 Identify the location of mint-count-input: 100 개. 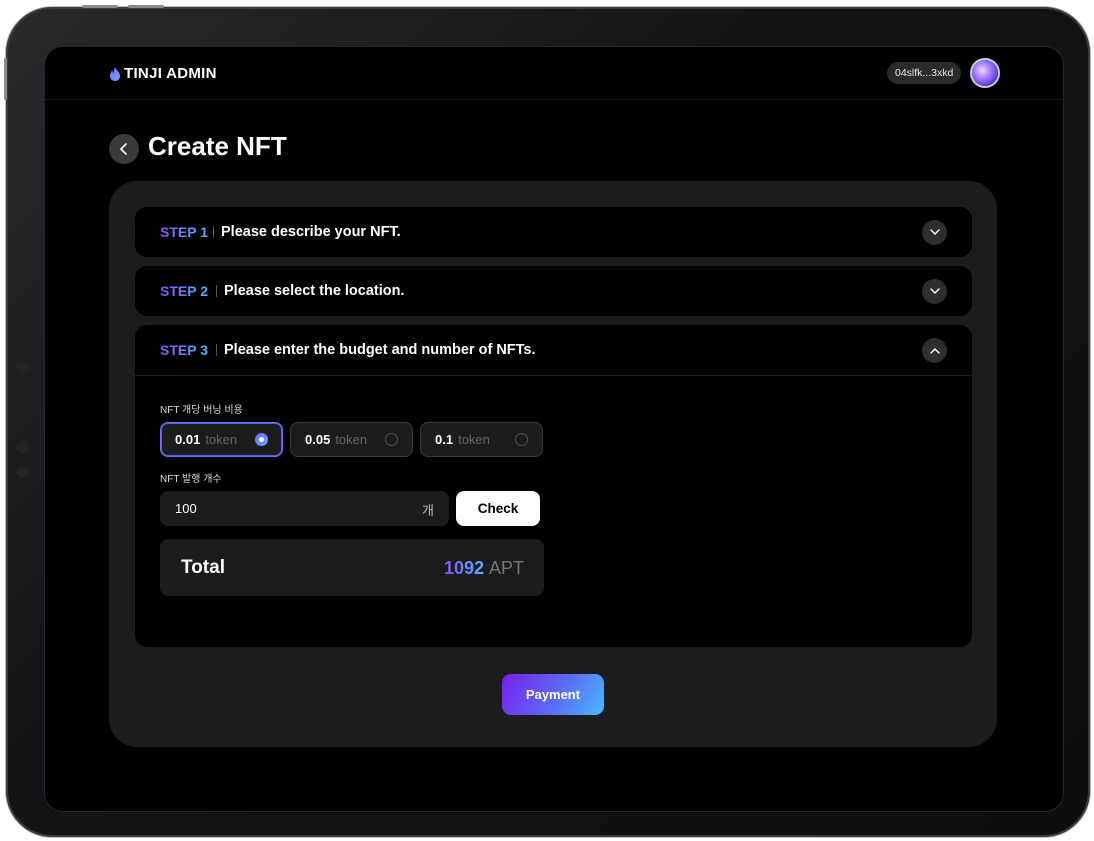
(304, 508).